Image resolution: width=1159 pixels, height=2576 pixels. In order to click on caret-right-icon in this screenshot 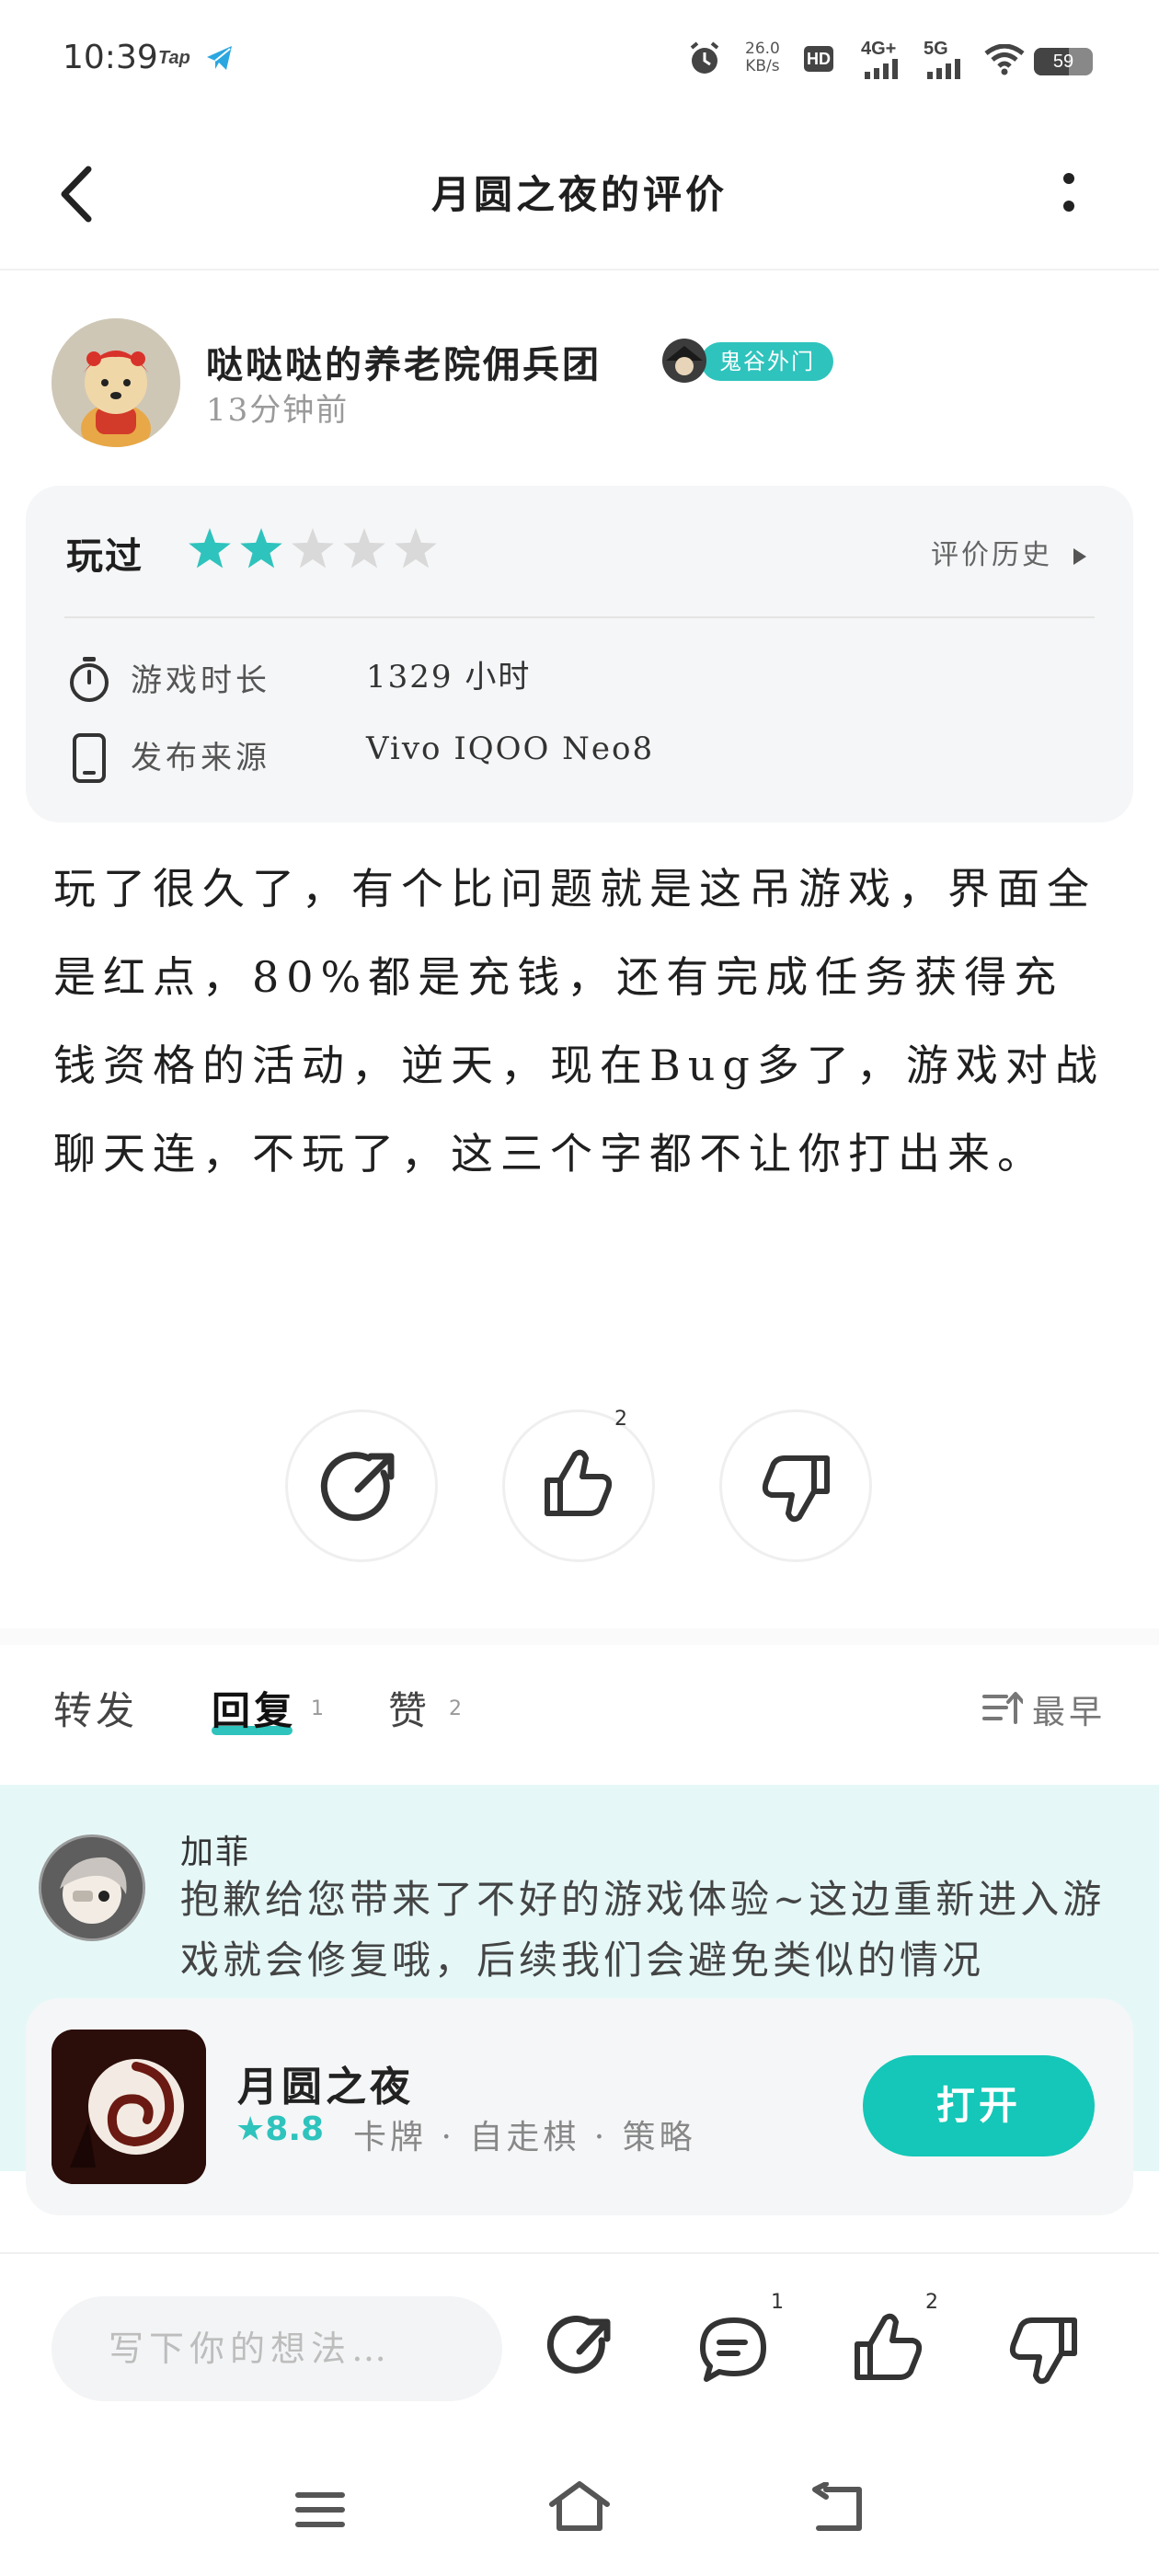, I will do `click(1079, 556)`.